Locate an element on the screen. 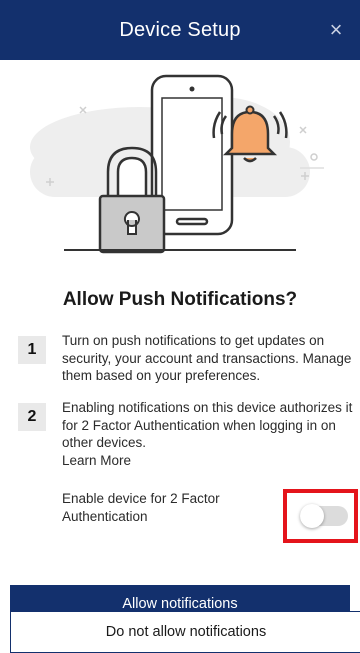 The height and width of the screenshot is (653, 360). main-title: Allow Push Notifications? is located at coordinates (180, 299).